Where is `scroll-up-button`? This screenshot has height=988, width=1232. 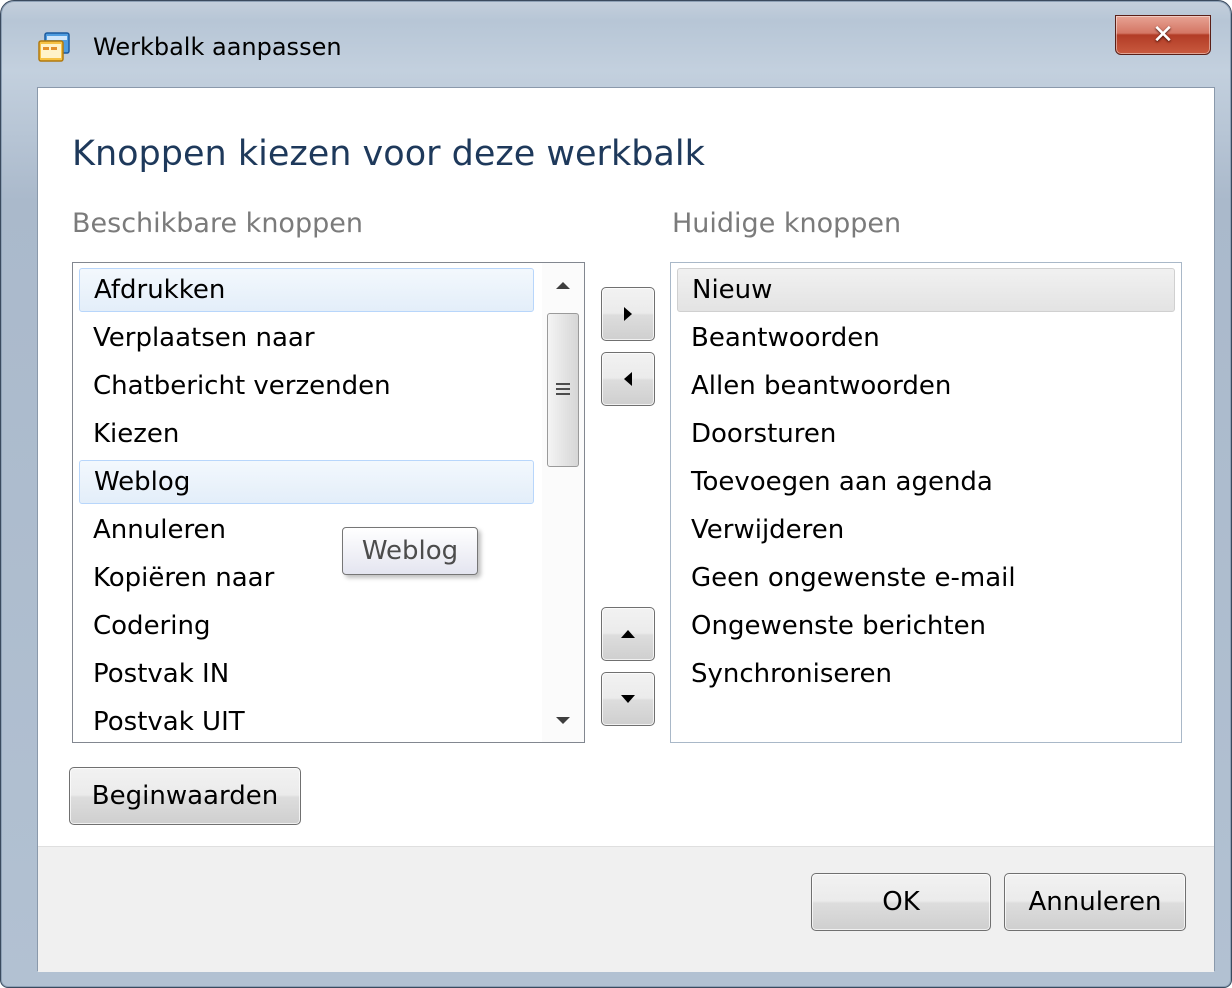 scroll-up-button is located at coordinates (563, 285).